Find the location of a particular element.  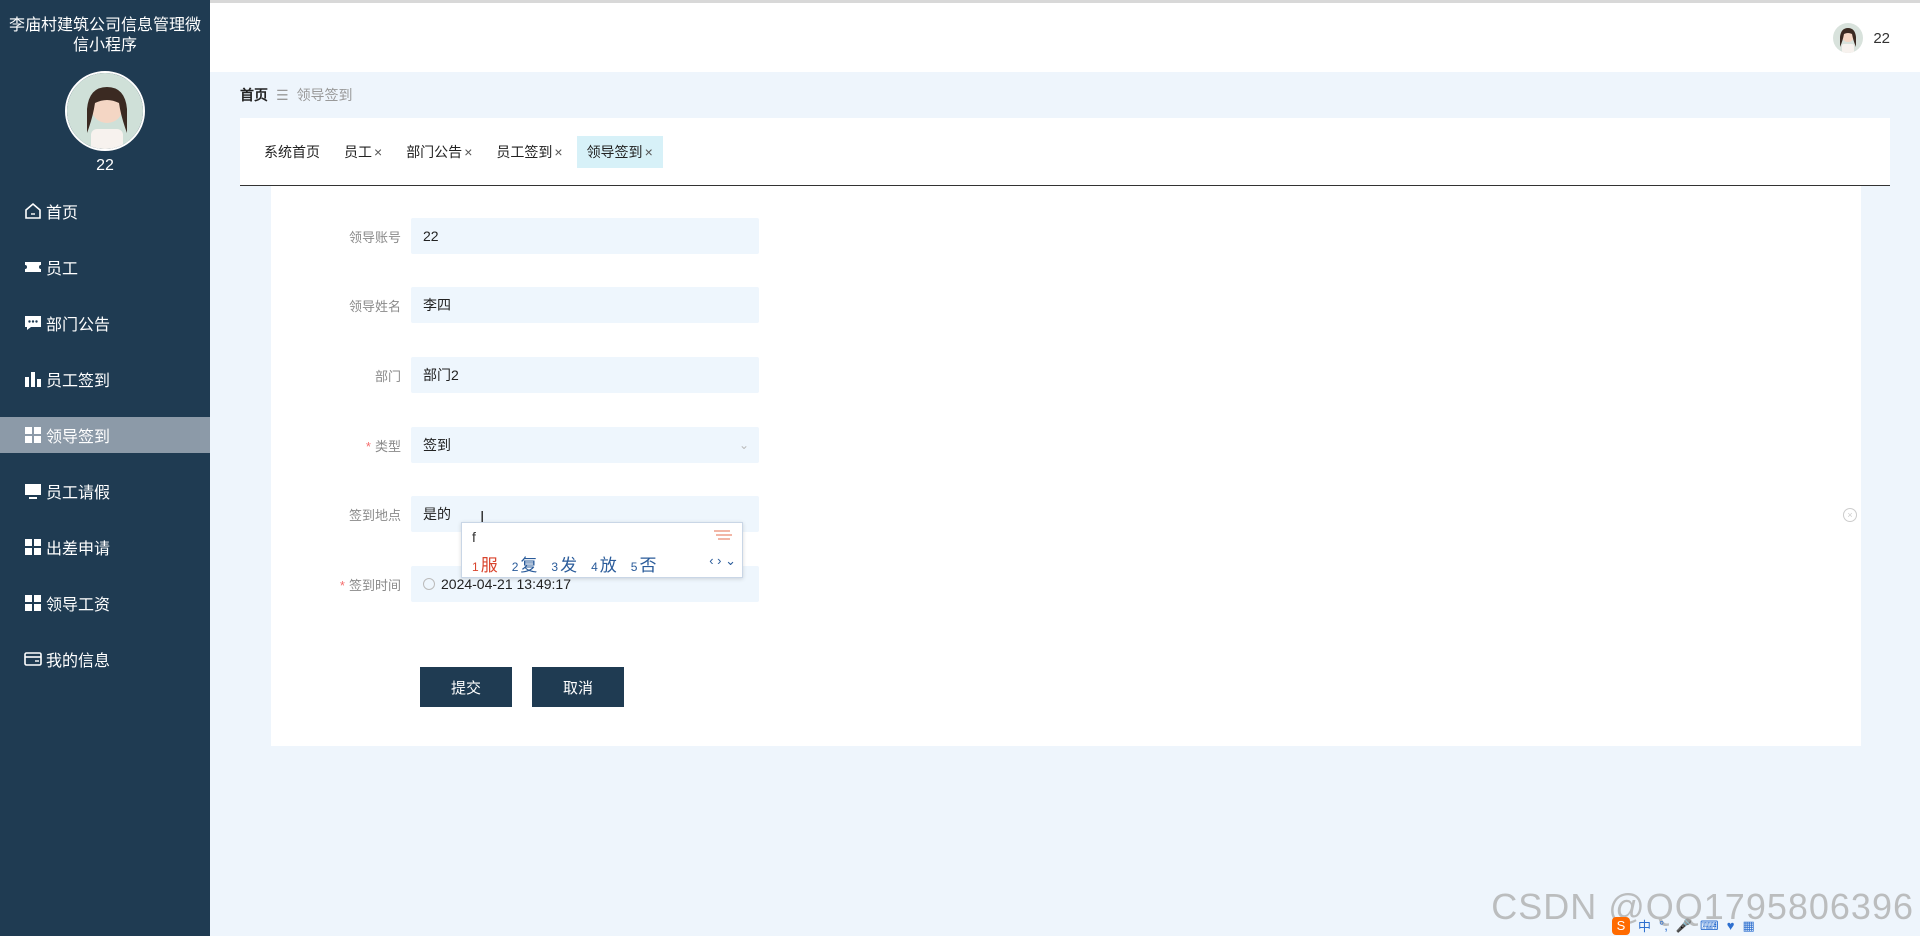

sidebar-item-business-trip: 出差申请 is located at coordinates (105, 547).